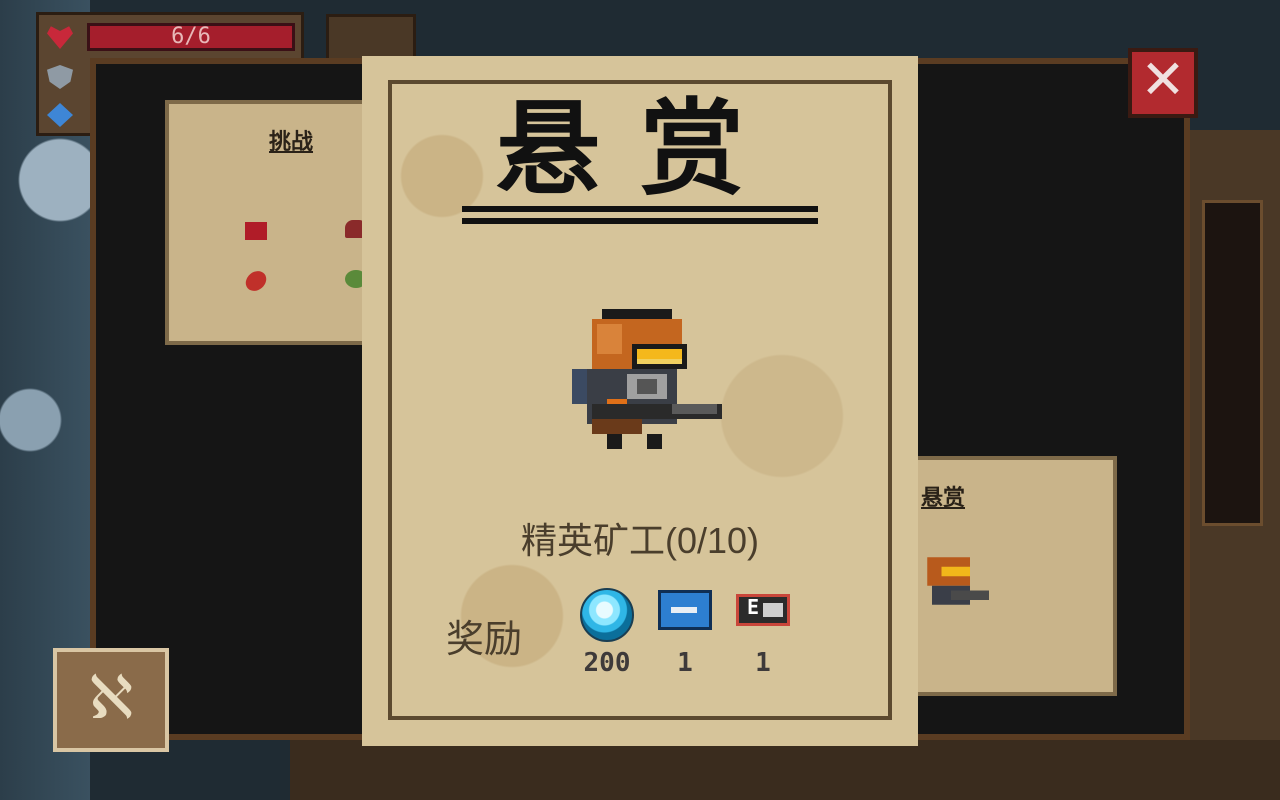  I want to click on shield-icon, so click(60, 77).